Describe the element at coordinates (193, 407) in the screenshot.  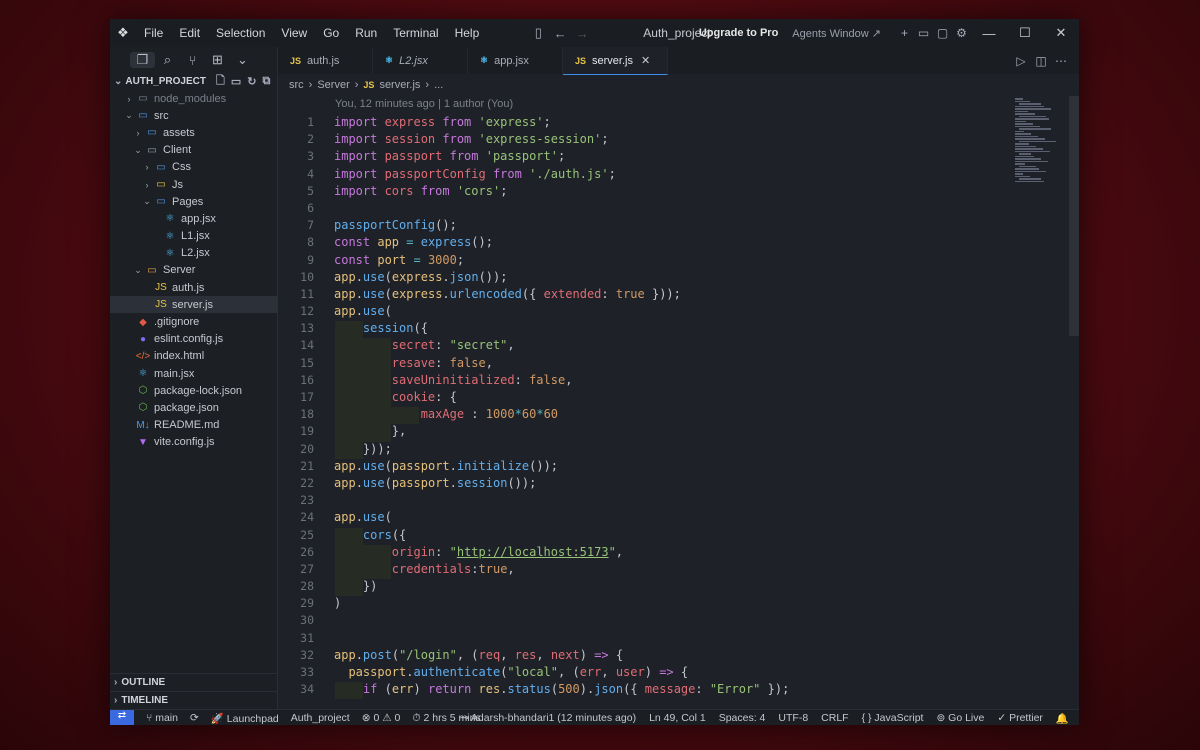
I see `tree-item: ⬡ package.json` at that location.